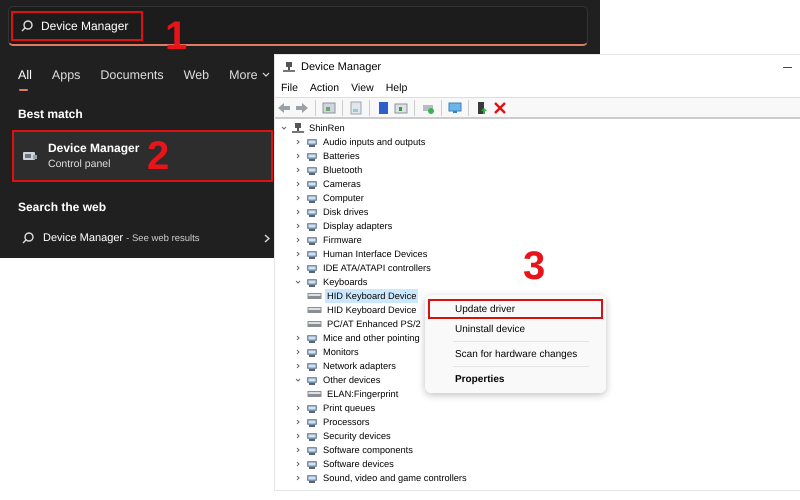 The height and width of the screenshot is (500, 800). Describe the element at coordinates (515, 309) in the screenshot. I see `context-menu-item: Update driver` at that location.